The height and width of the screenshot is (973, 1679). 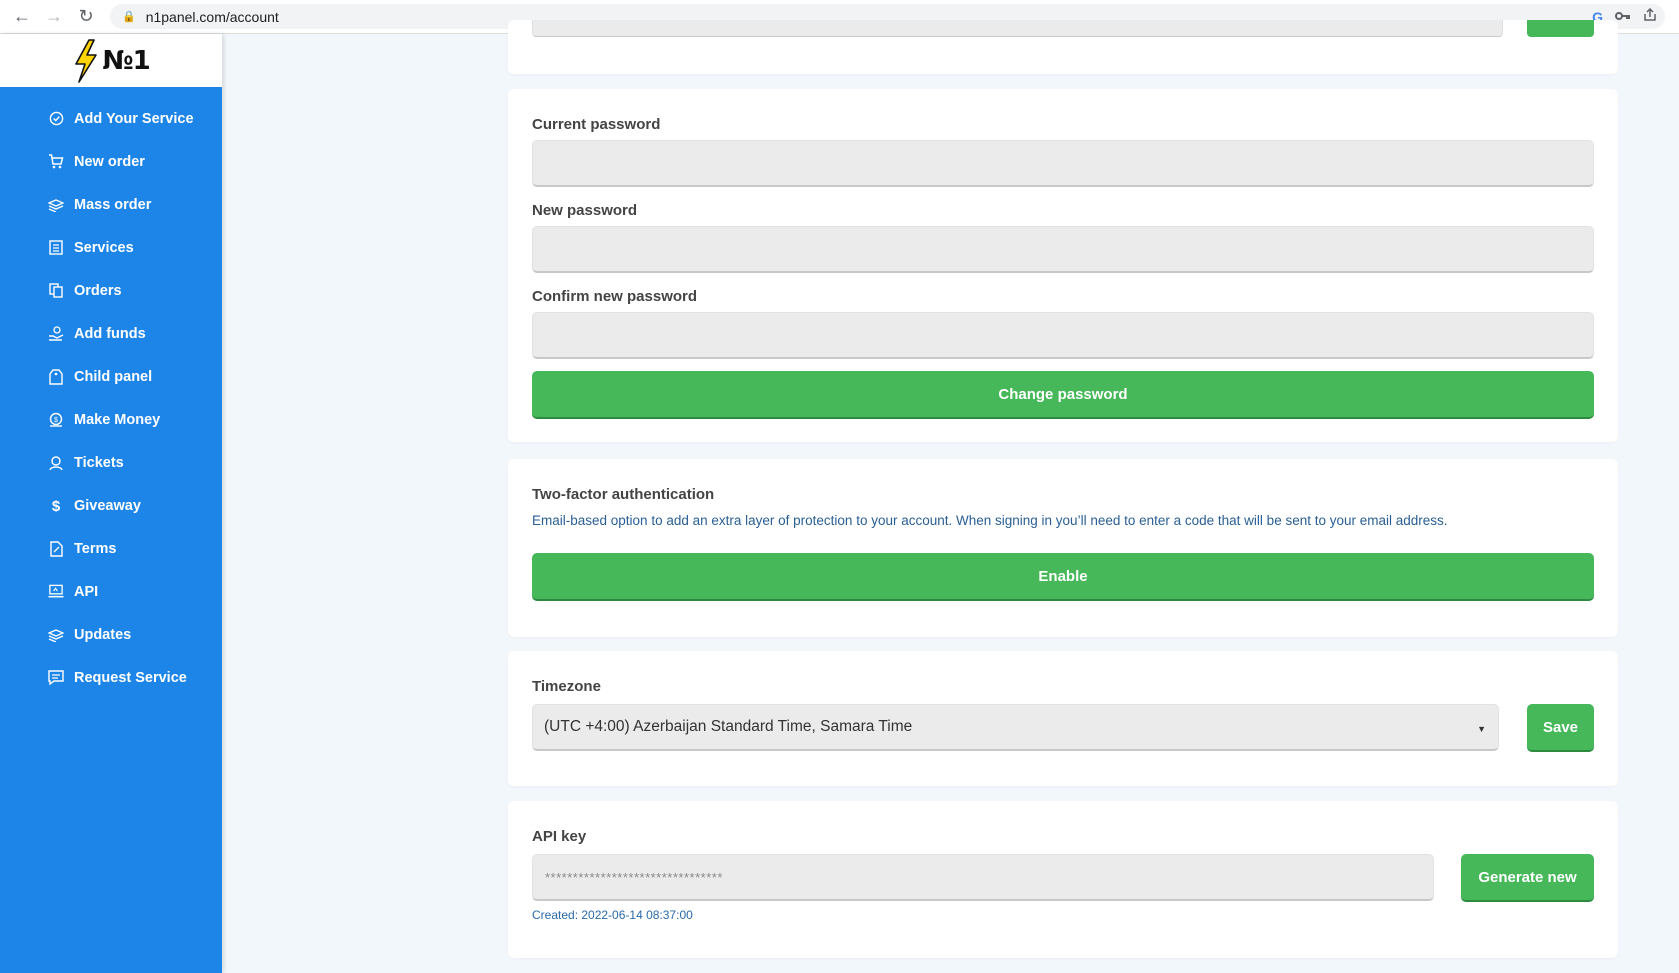 What do you see at coordinates (212, 16) in the screenshot?
I see `url-text: n1panel.com/account` at bounding box center [212, 16].